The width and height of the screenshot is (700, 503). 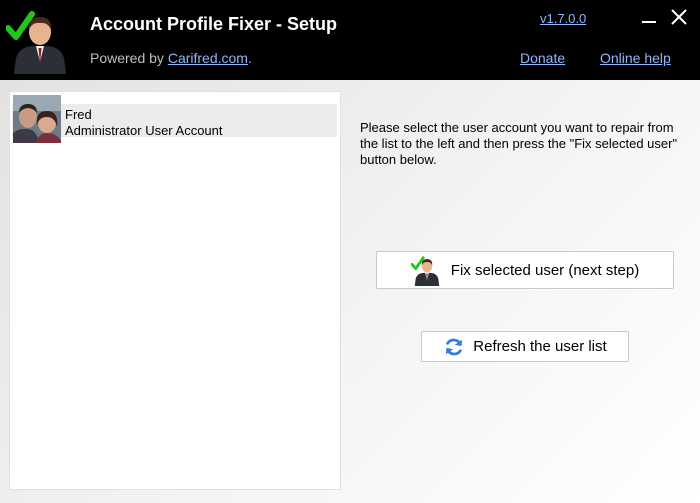 What do you see at coordinates (129, 58) in the screenshot?
I see `powered-by-prefix: Powered by` at bounding box center [129, 58].